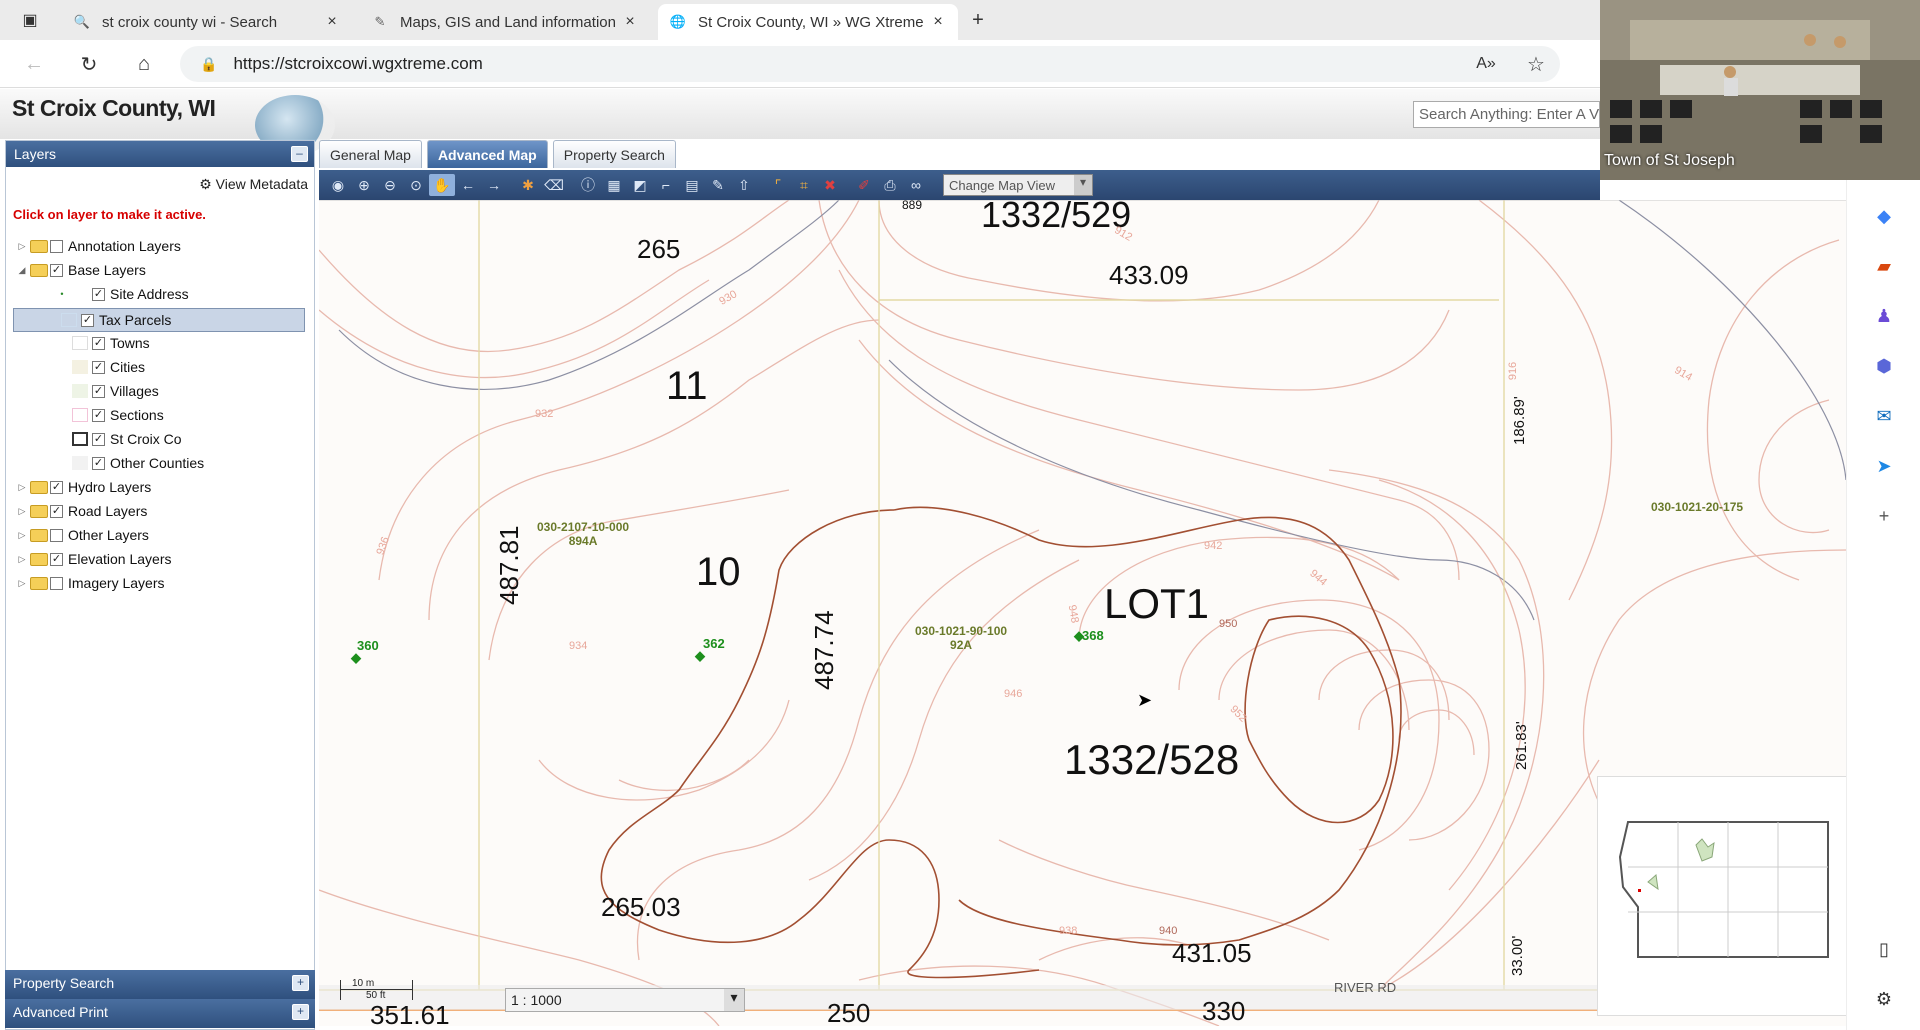 This screenshot has height=1030, width=1920. Describe the element at coordinates (90, 583) in the screenshot. I see `layer-imagery: ▷ Imagery Layers` at that location.